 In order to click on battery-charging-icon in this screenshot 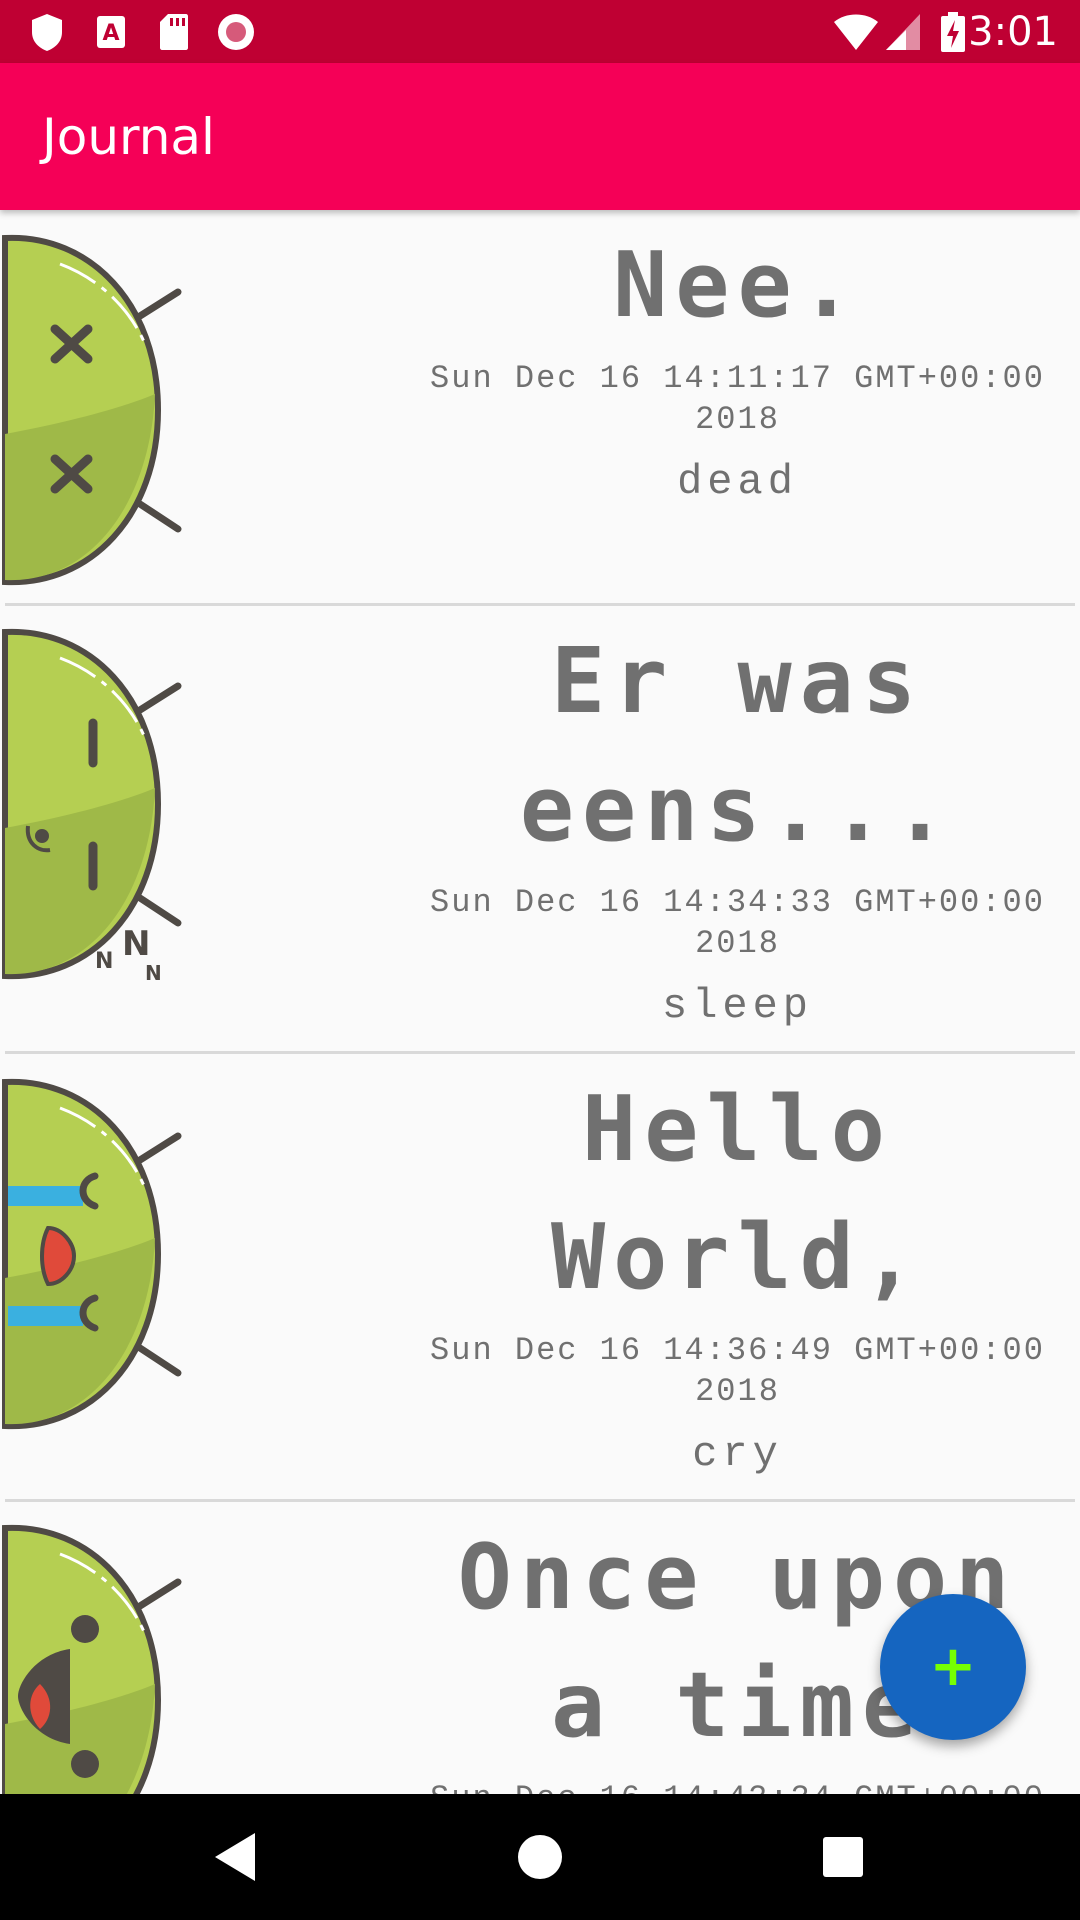, I will do `click(953, 32)`.